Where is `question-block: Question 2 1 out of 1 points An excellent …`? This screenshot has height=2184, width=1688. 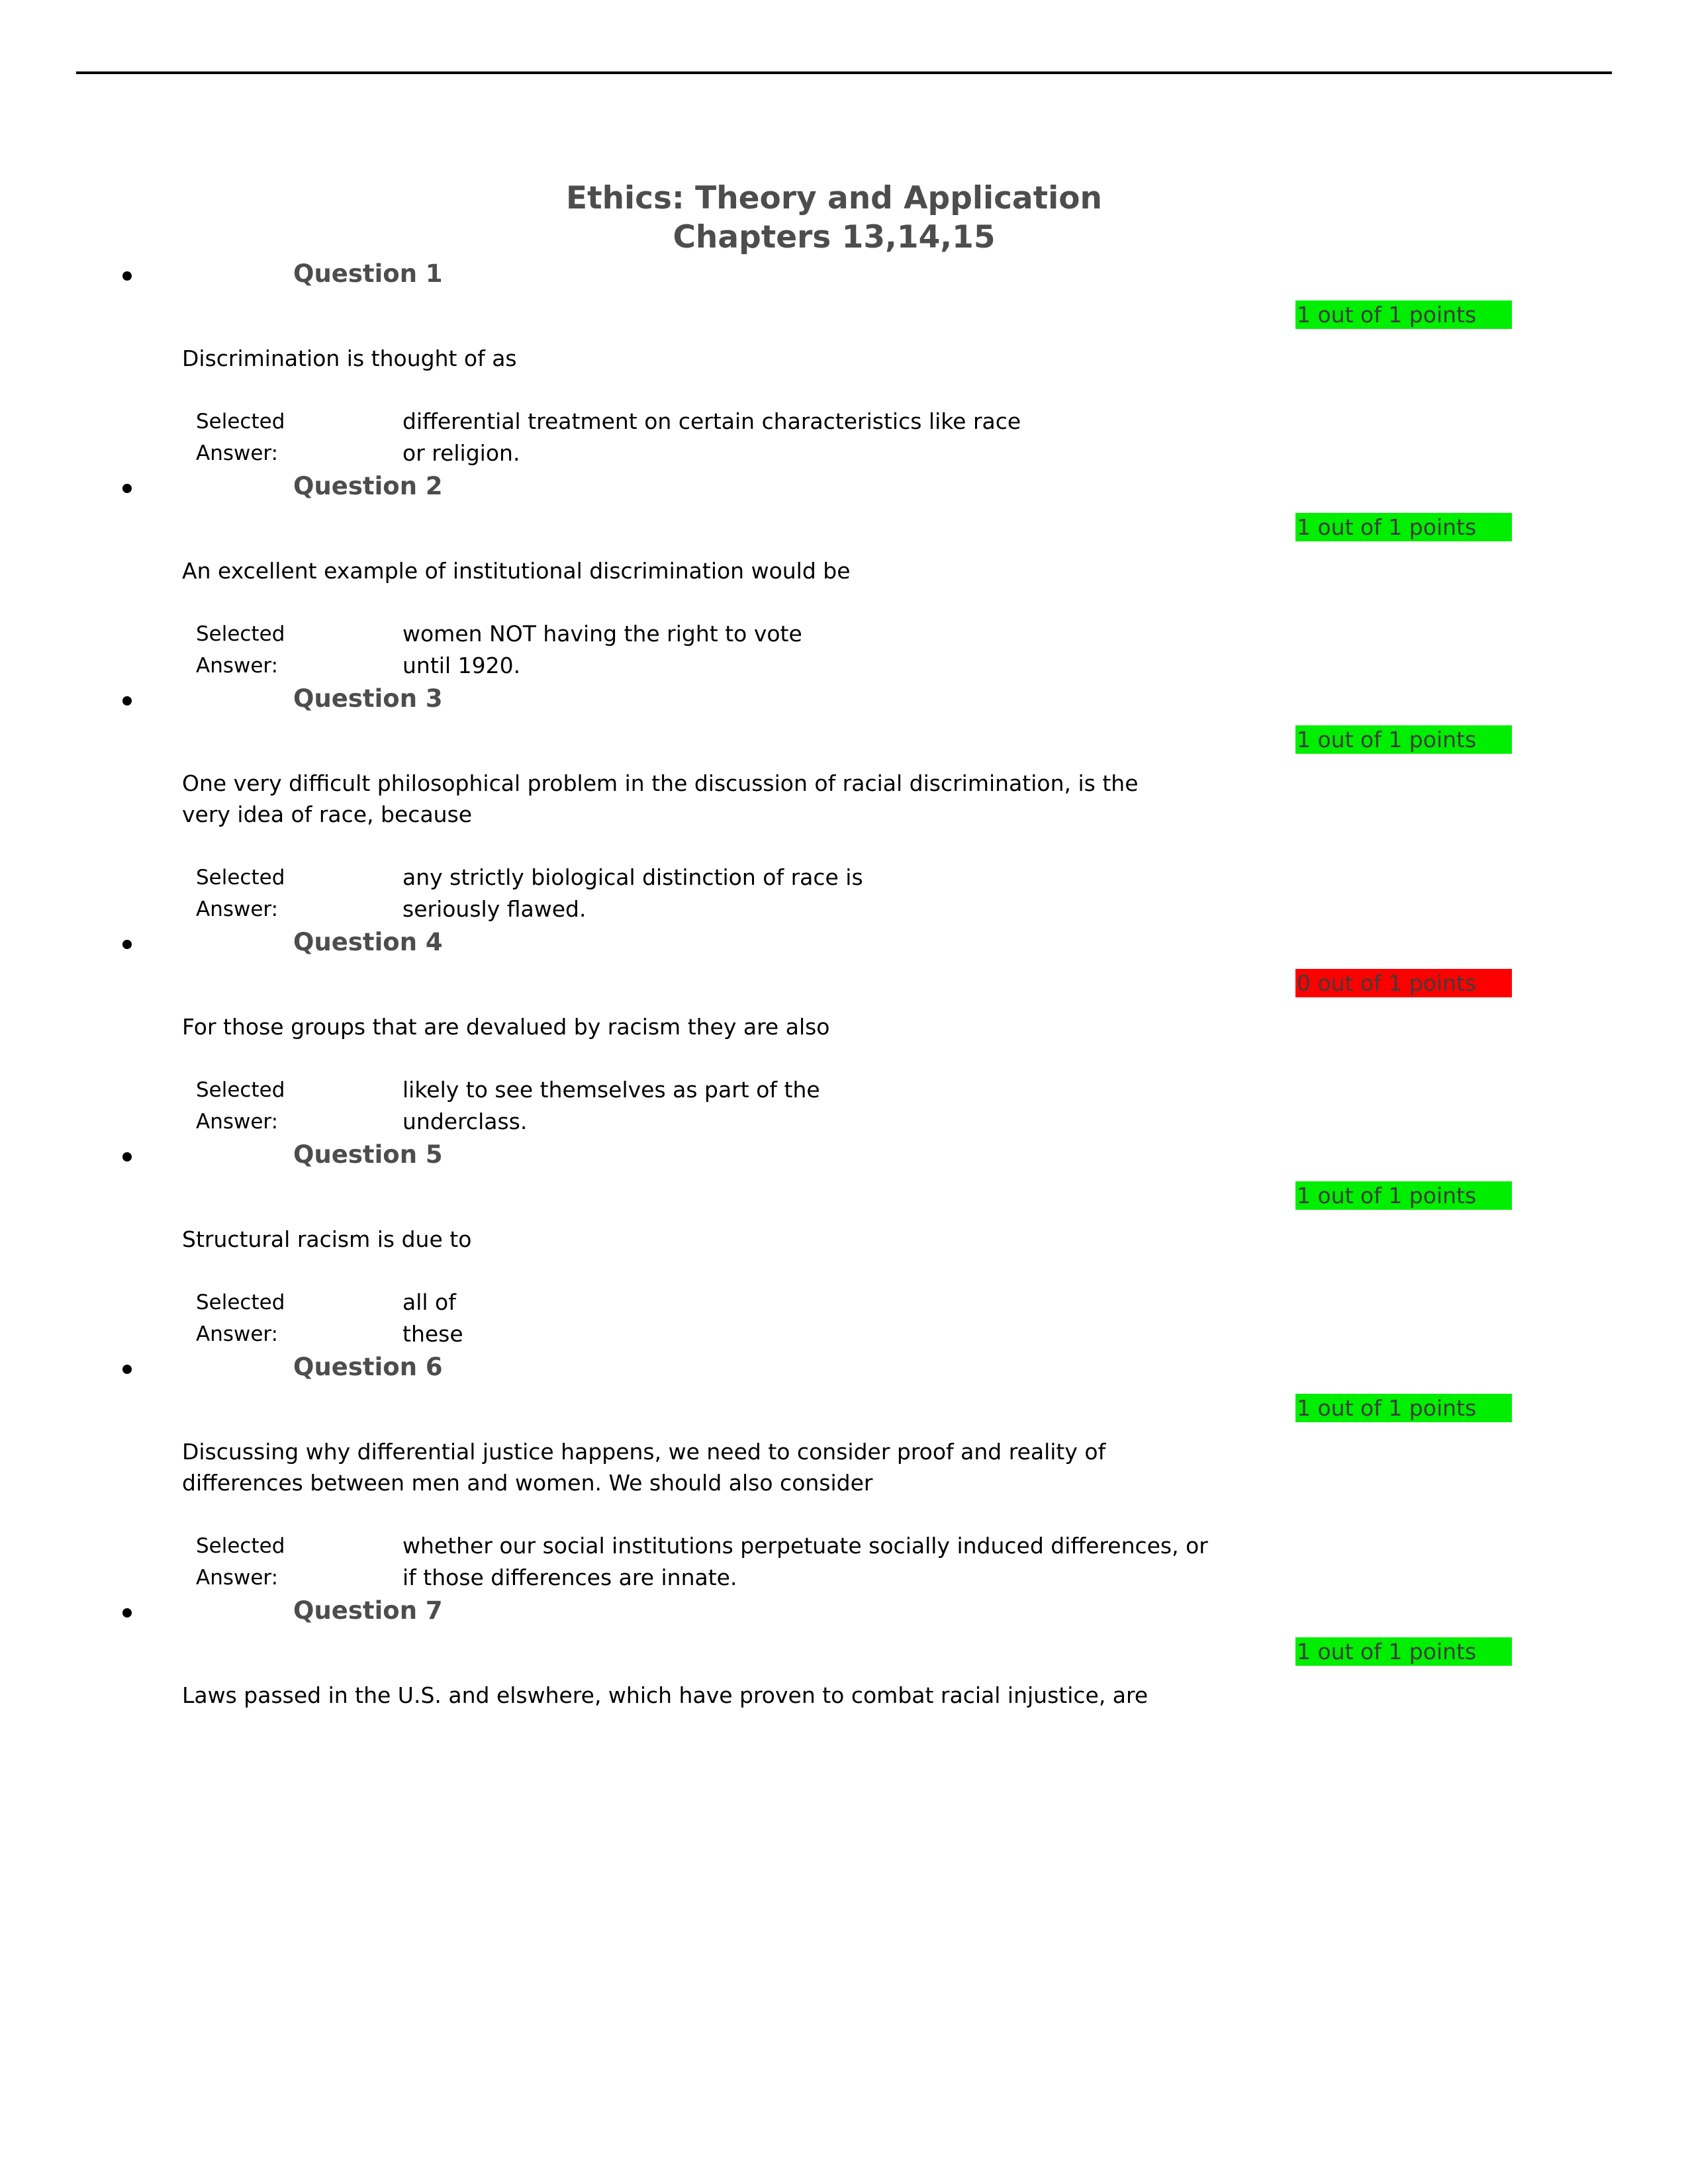 question-block: Question 2 1 out of 1 points An excellent … is located at coordinates (844, 575).